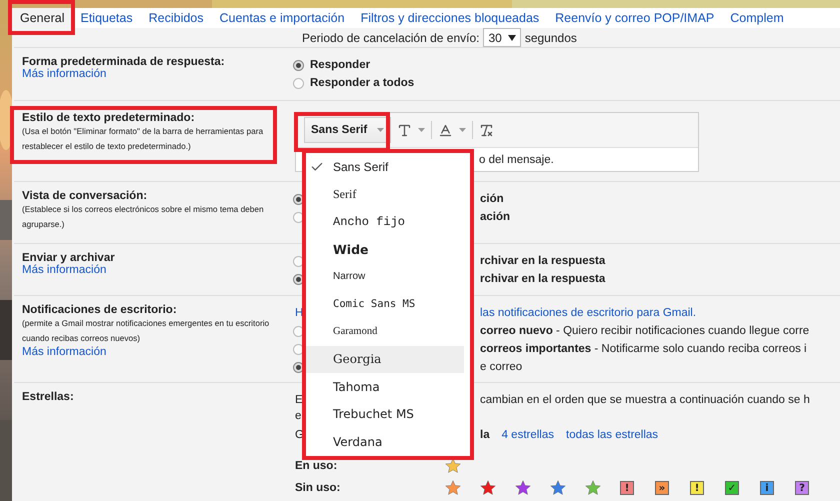  What do you see at coordinates (68, 258) in the screenshot?
I see `setting-title: Enviar y archivar` at bounding box center [68, 258].